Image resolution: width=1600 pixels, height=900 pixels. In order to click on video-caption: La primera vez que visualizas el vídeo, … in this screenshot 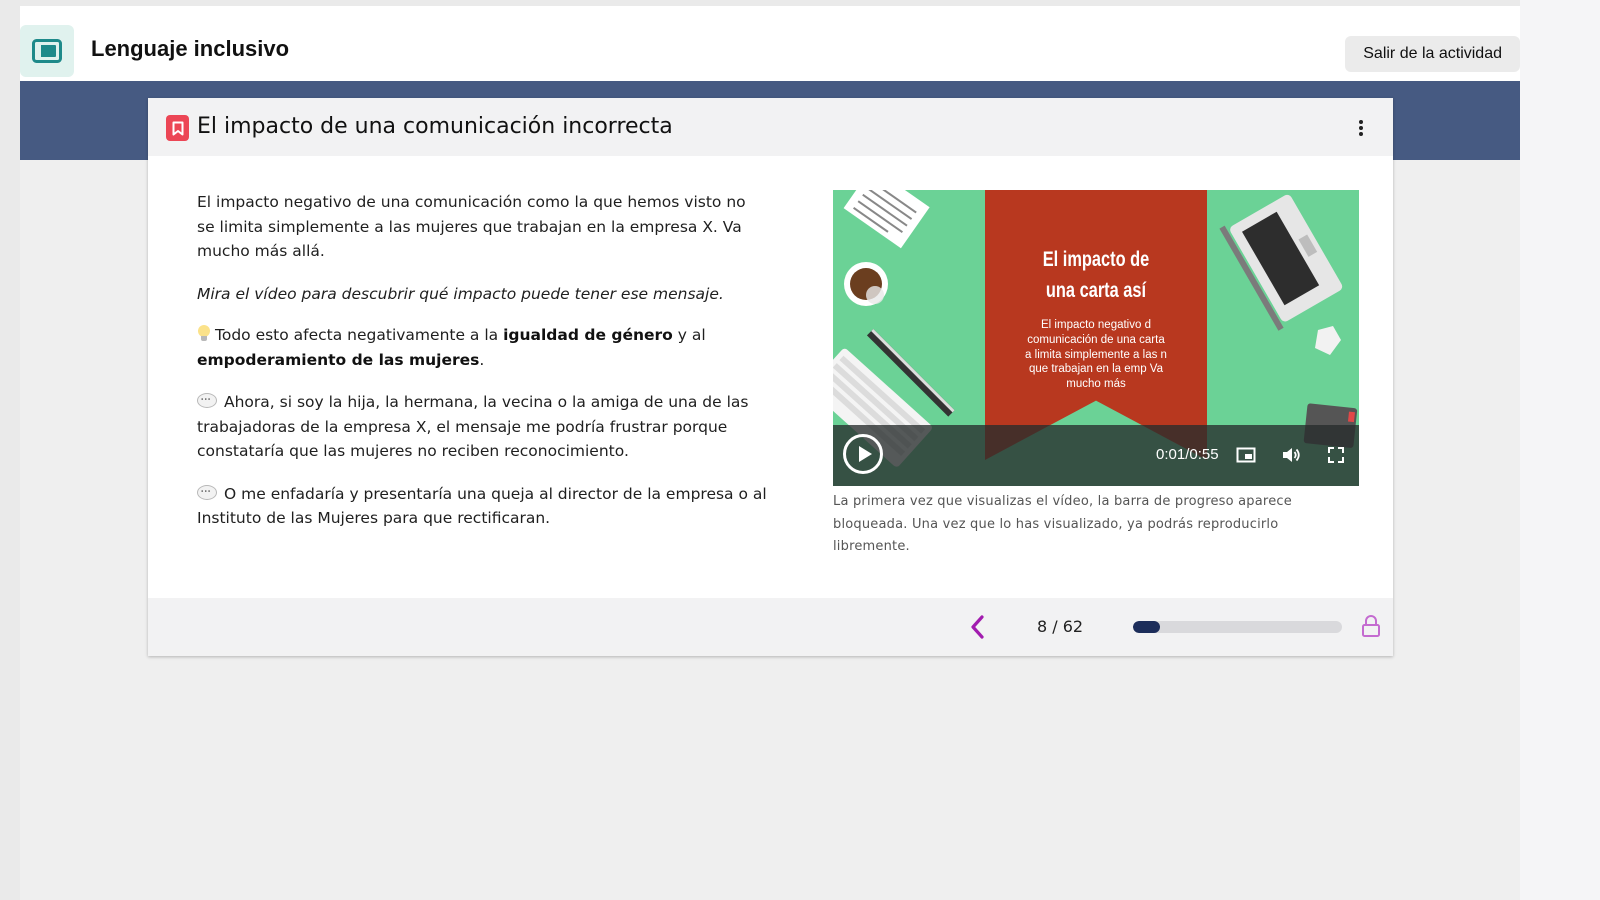, I will do `click(1062, 524)`.